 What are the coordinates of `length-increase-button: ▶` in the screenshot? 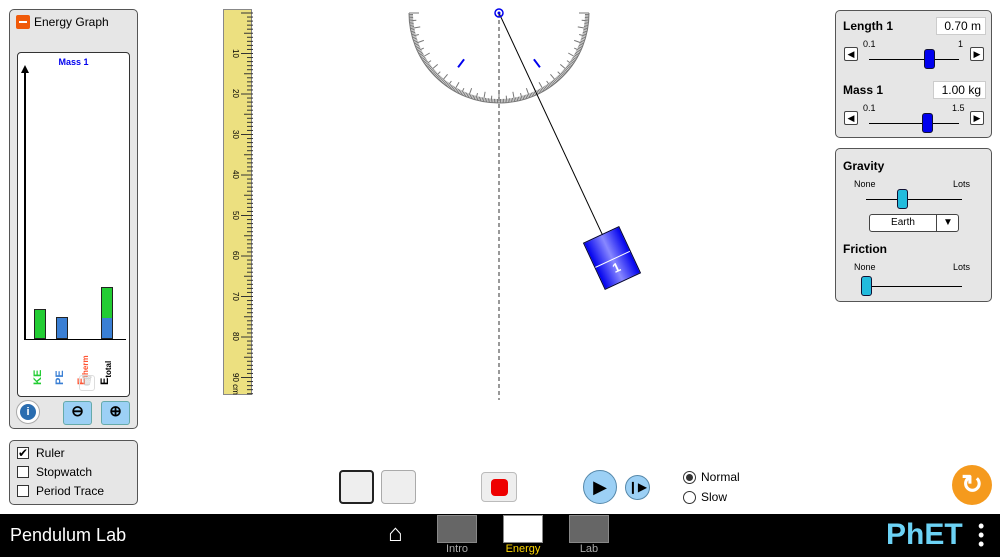 It's located at (977, 54).